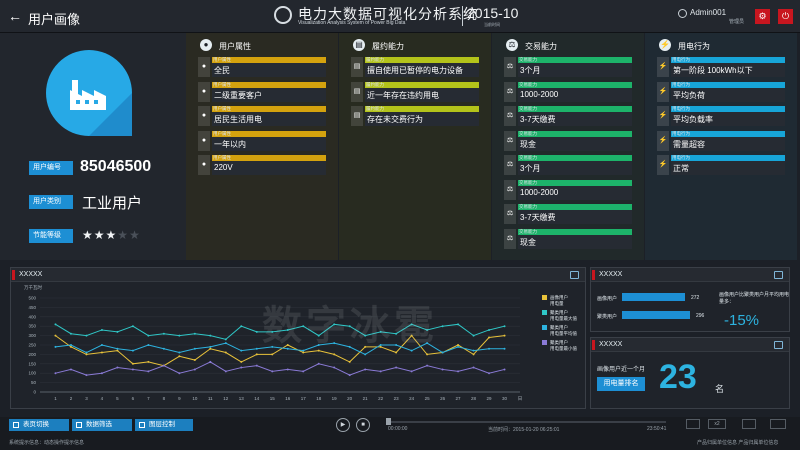  What do you see at coordinates (164, 398) in the screenshot?
I see `x-tick-label: 8` at bounding box center [164, 398].